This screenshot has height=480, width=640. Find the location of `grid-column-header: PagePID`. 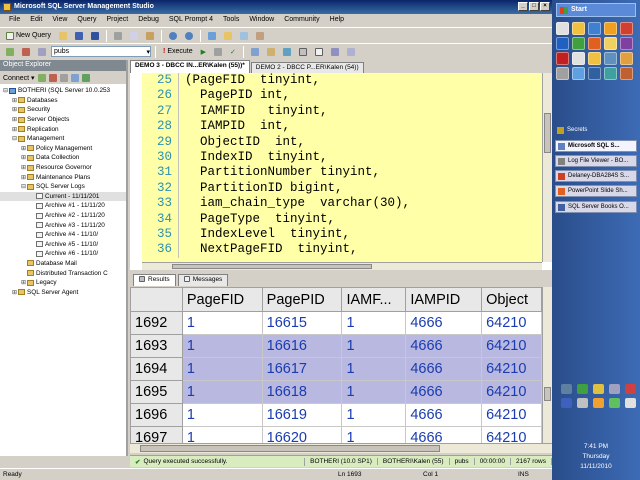

grid-column-header: PagePID is located at coordinates (302, 299).